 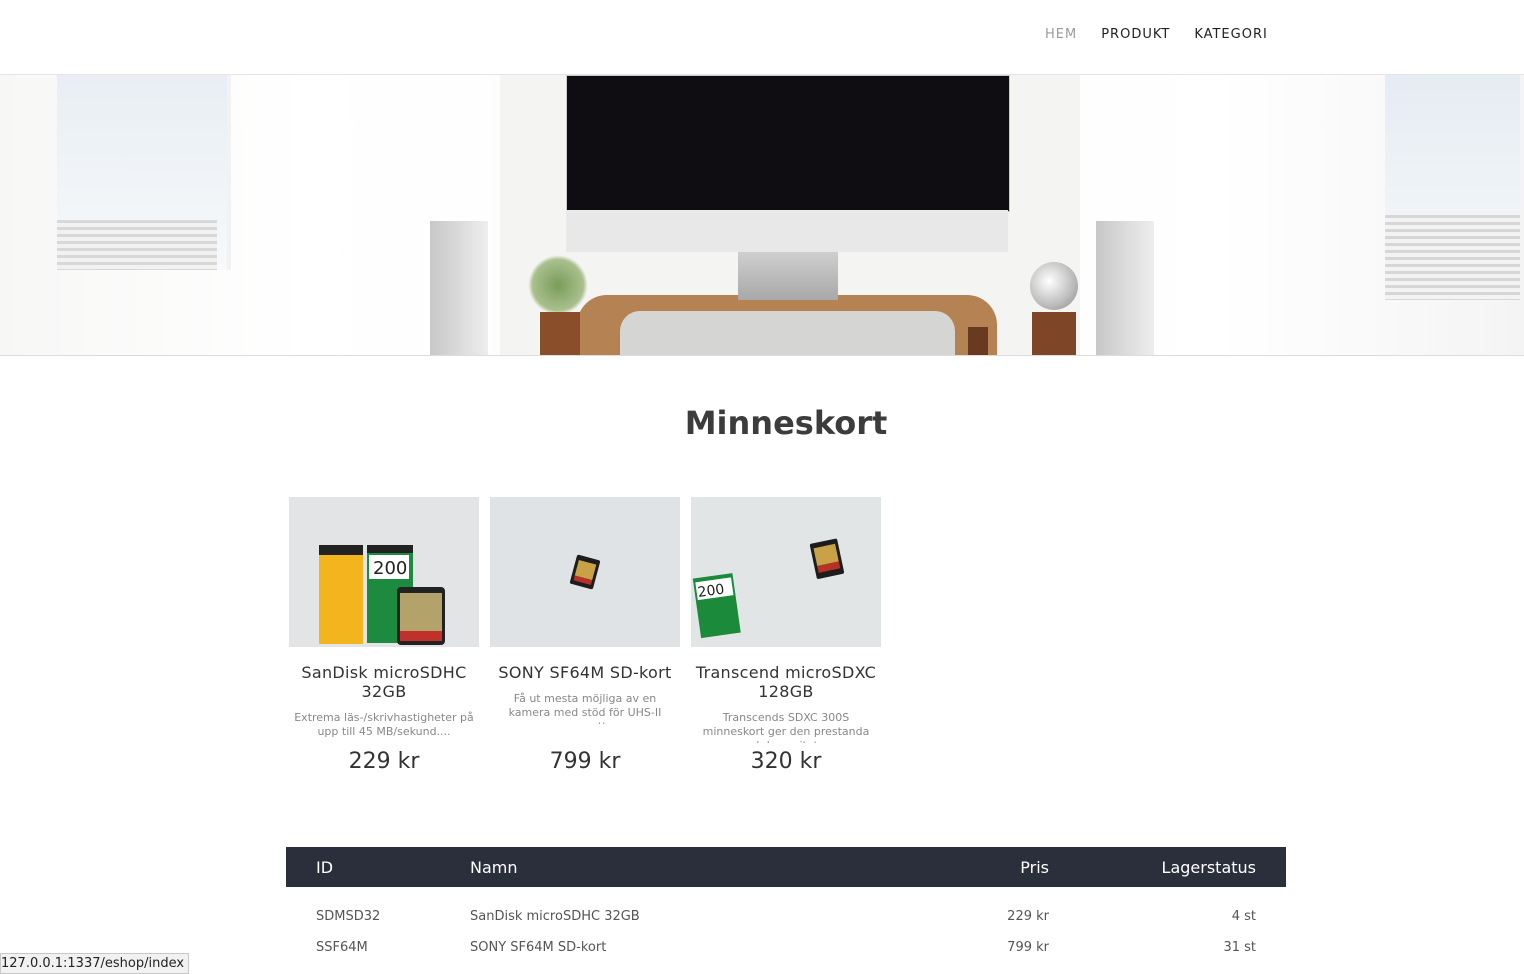 I want to click on hero-monitor-chin, so click(x=787, y=231).